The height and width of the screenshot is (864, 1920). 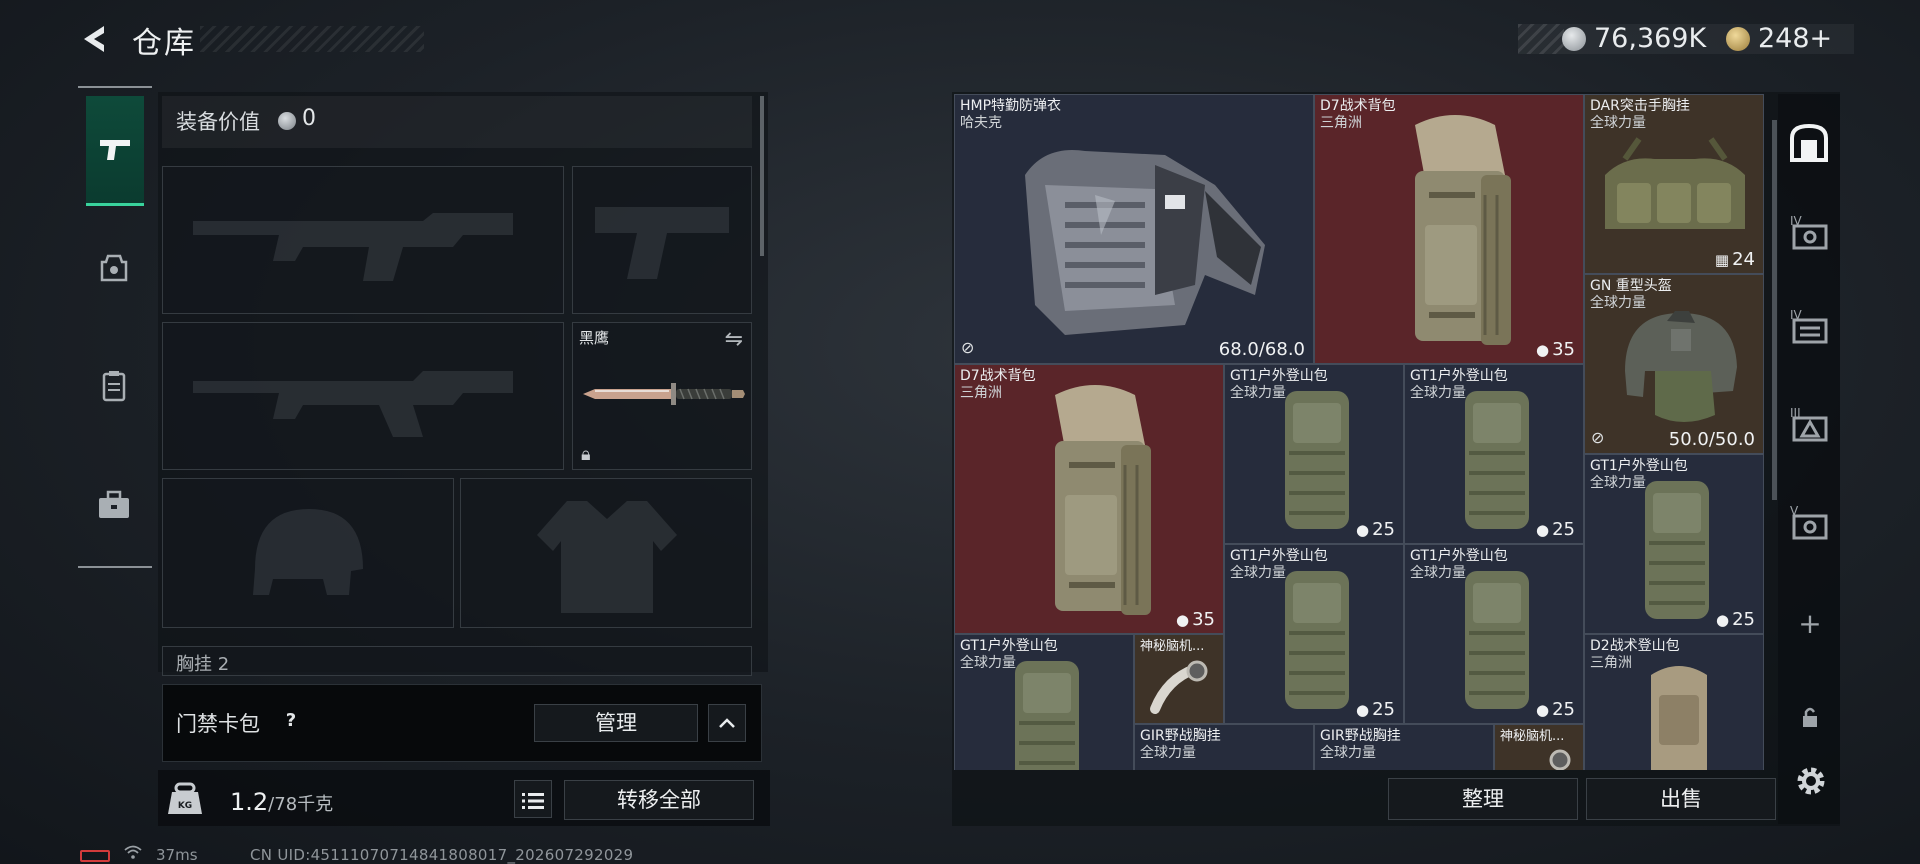 What do you see at coordinates (114, 387) in the screenshot?
I see `rail-tab-vest` at bounding box center [114, 387].